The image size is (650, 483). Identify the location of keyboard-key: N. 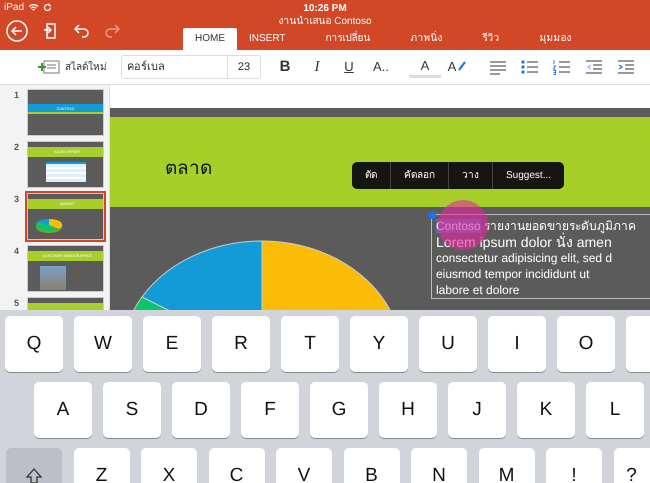
(439, 465).